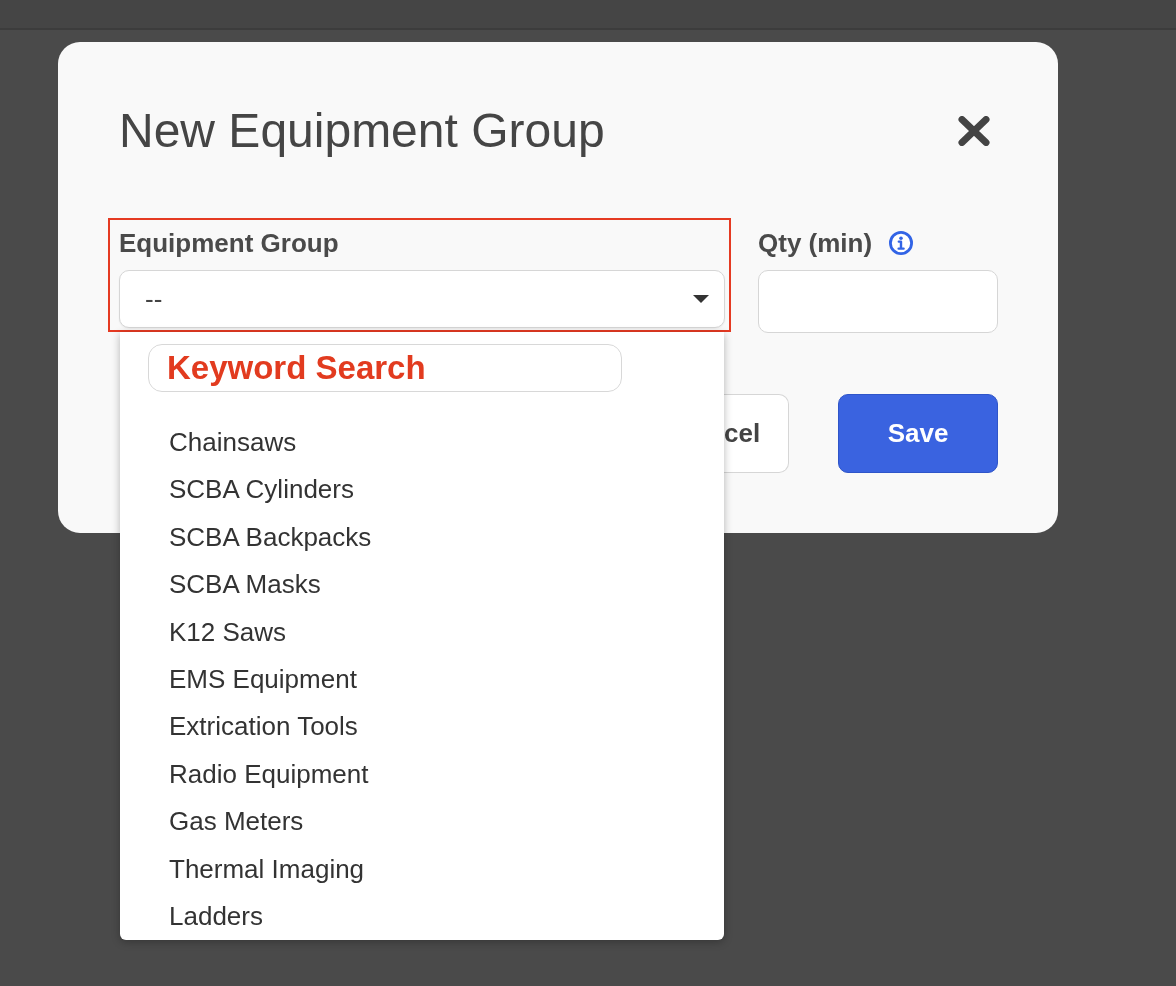  Describe the element at coordinates (422, 299) in the screenshot. I see `select-field: --` at that location.